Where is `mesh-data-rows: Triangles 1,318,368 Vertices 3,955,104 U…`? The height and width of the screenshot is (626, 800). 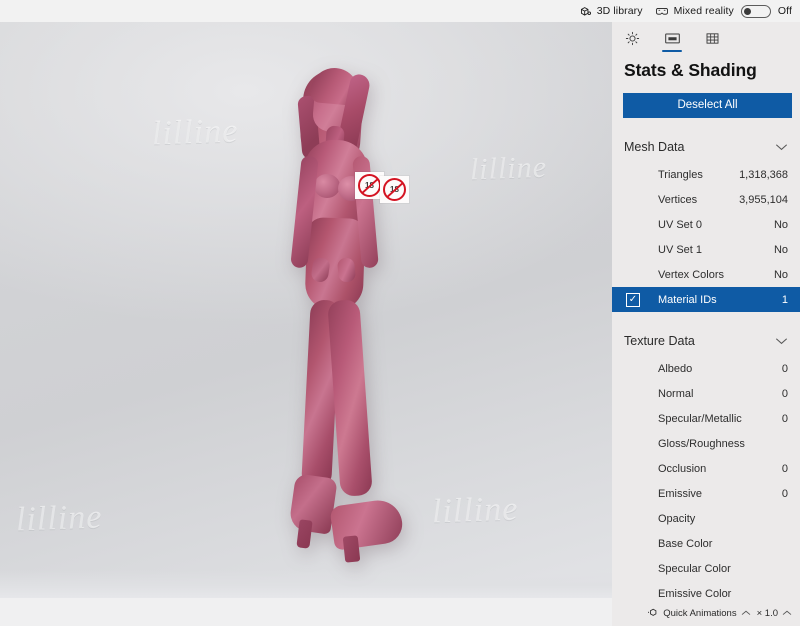
mesh-data-rows: Triangles 1,318,368 Vertices 3,955,104 U… is located at coordinates (706, 237).